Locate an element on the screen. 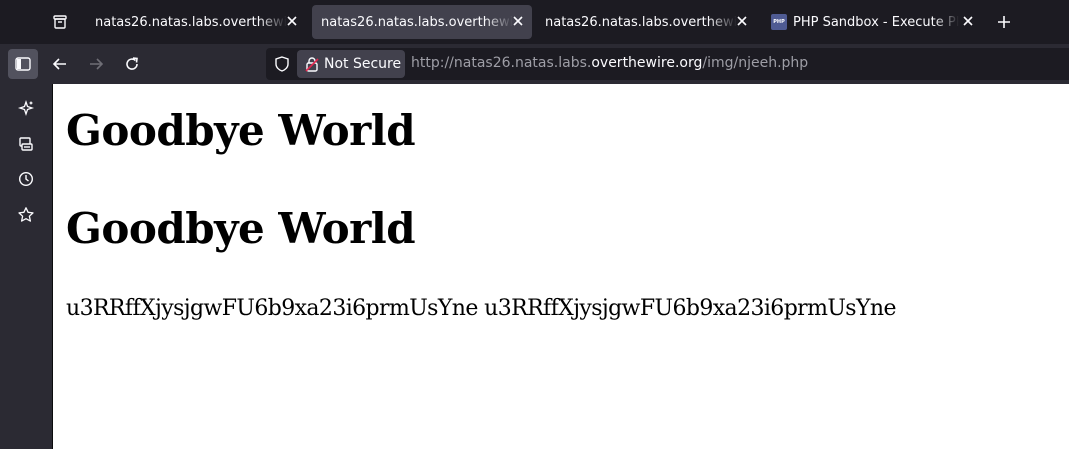 This screenshot has height=449, width=1069. reload-icon is located at coordinates (132, 63).